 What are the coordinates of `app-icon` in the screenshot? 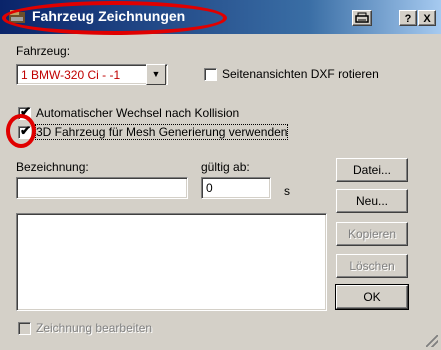 It's located at (17, 16).